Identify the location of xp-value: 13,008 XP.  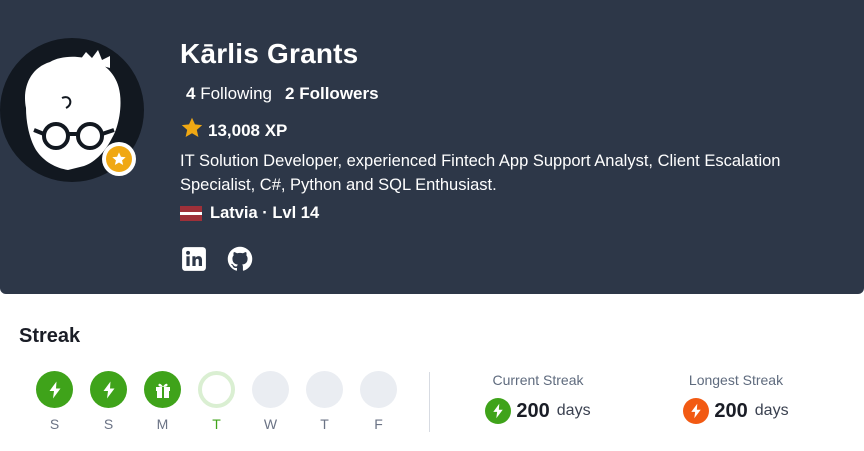
(248, 130).